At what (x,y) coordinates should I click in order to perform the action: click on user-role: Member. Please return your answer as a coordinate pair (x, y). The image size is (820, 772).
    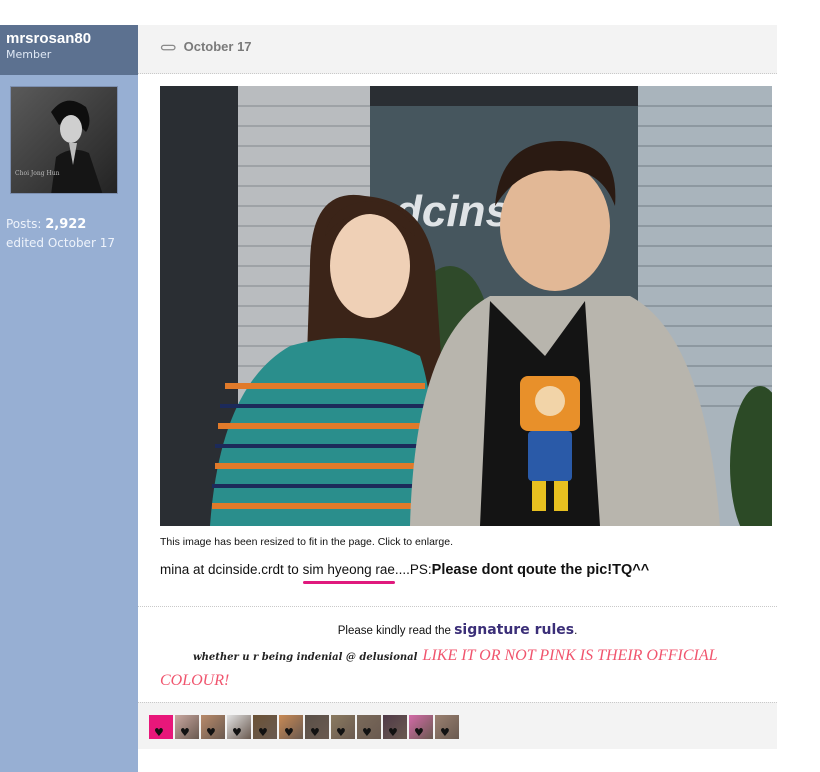
    Looking at the image, I should click on (29, 54).